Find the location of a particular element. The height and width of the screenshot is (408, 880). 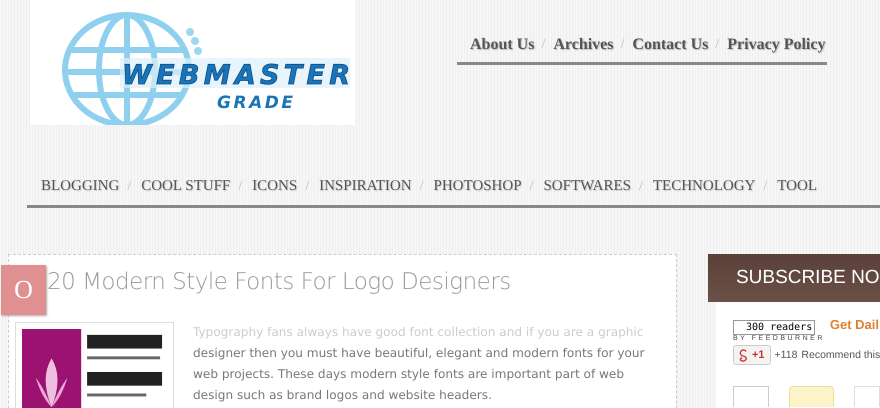

recommend-text: Recommend this is located at coordinates (840, 355).